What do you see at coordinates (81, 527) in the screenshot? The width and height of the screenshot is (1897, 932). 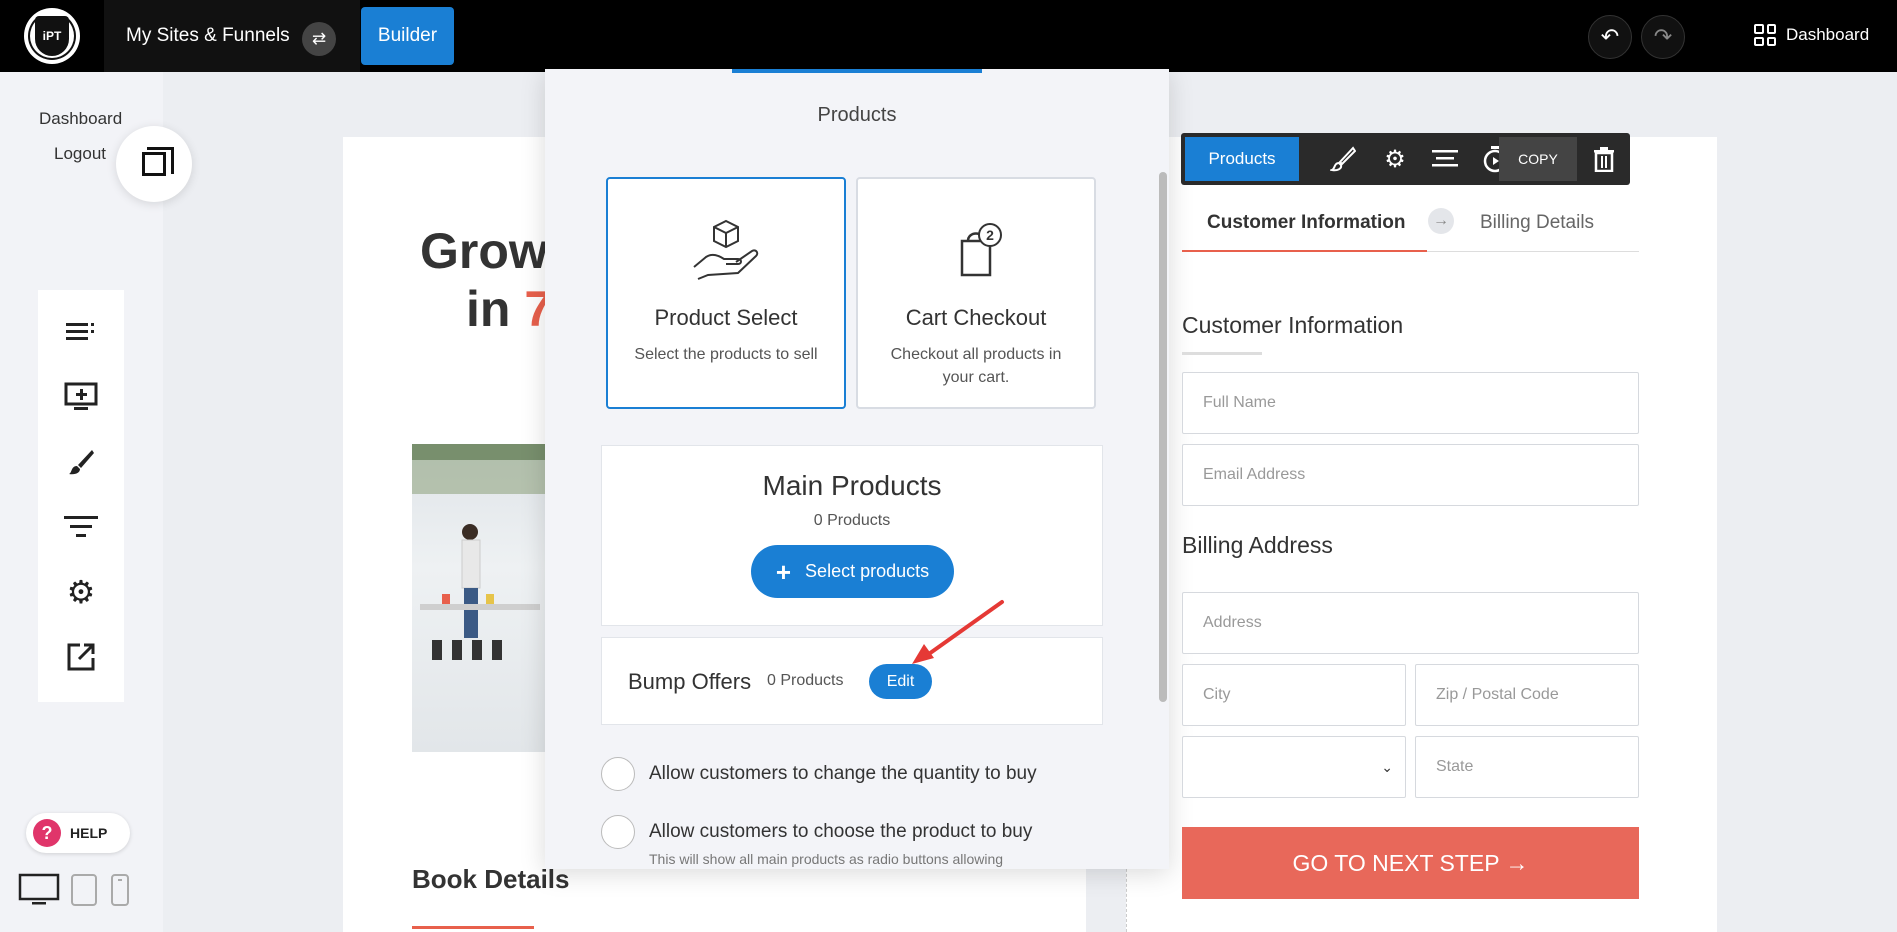 I see `filter-icon` at bounding box center [81, 527].